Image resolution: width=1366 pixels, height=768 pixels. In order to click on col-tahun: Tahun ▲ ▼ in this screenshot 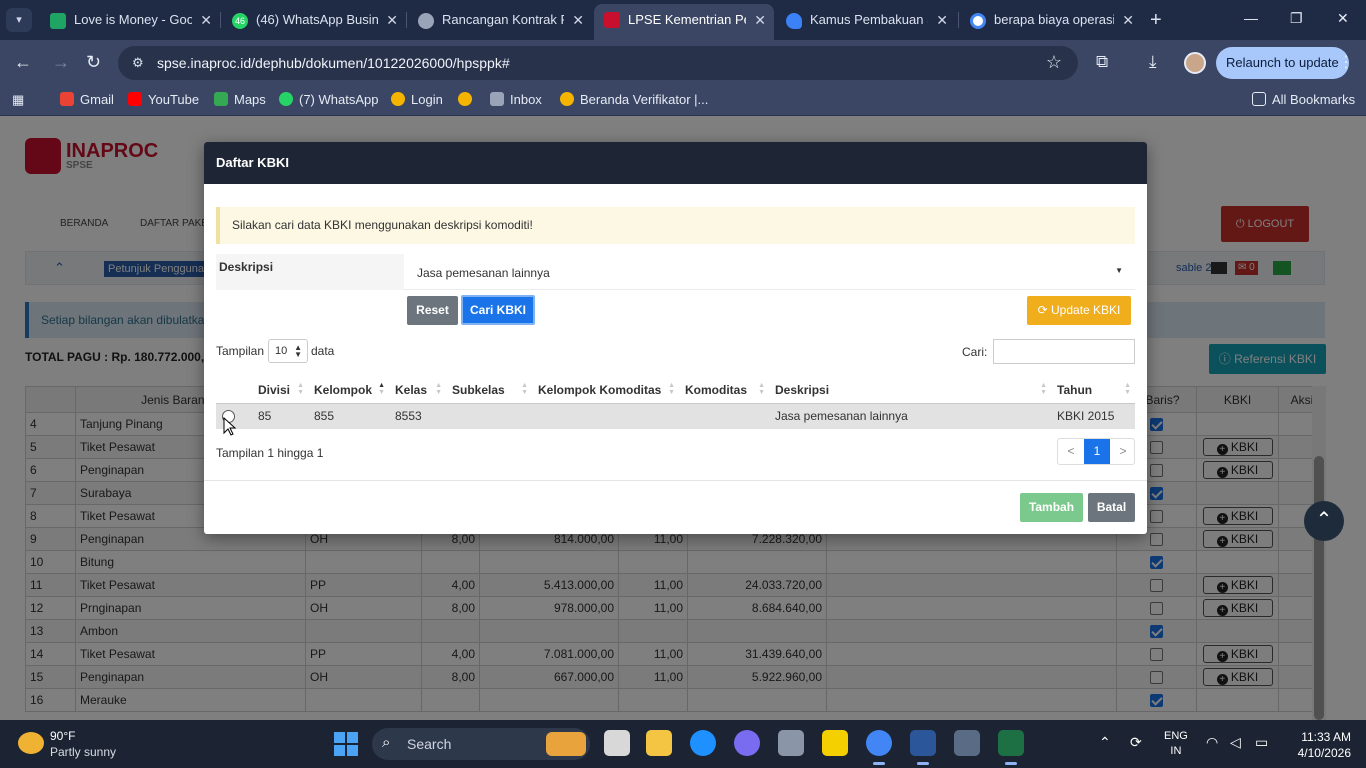, I will do `click(1093, 390)`.